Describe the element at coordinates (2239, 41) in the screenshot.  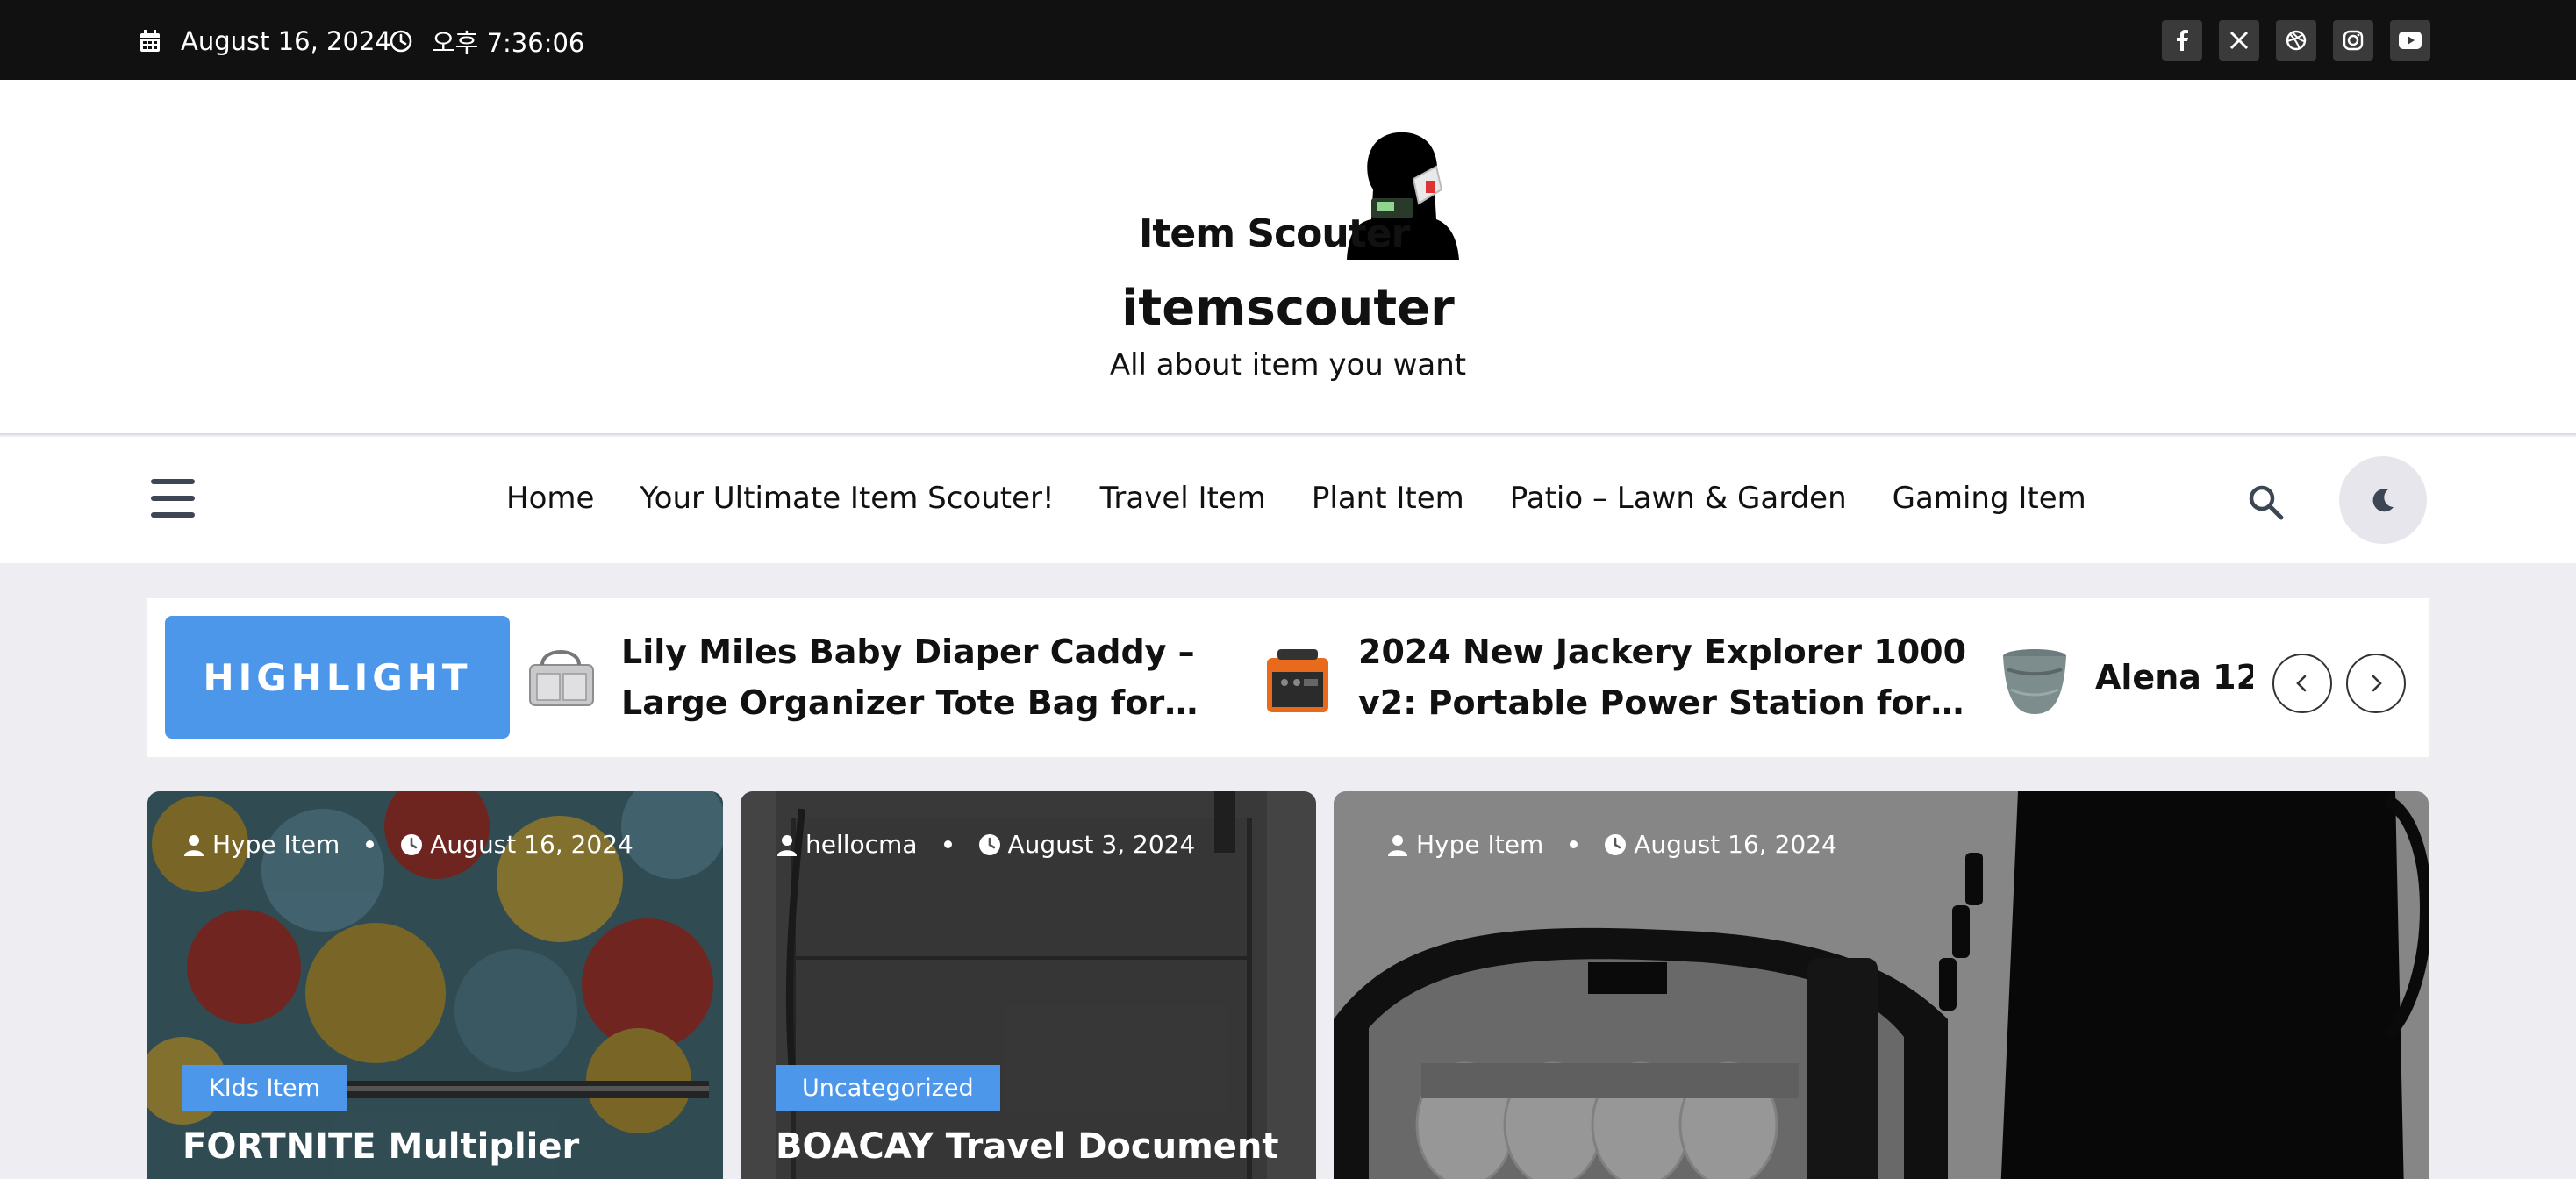
I see `x-twitter-icon` at that location.